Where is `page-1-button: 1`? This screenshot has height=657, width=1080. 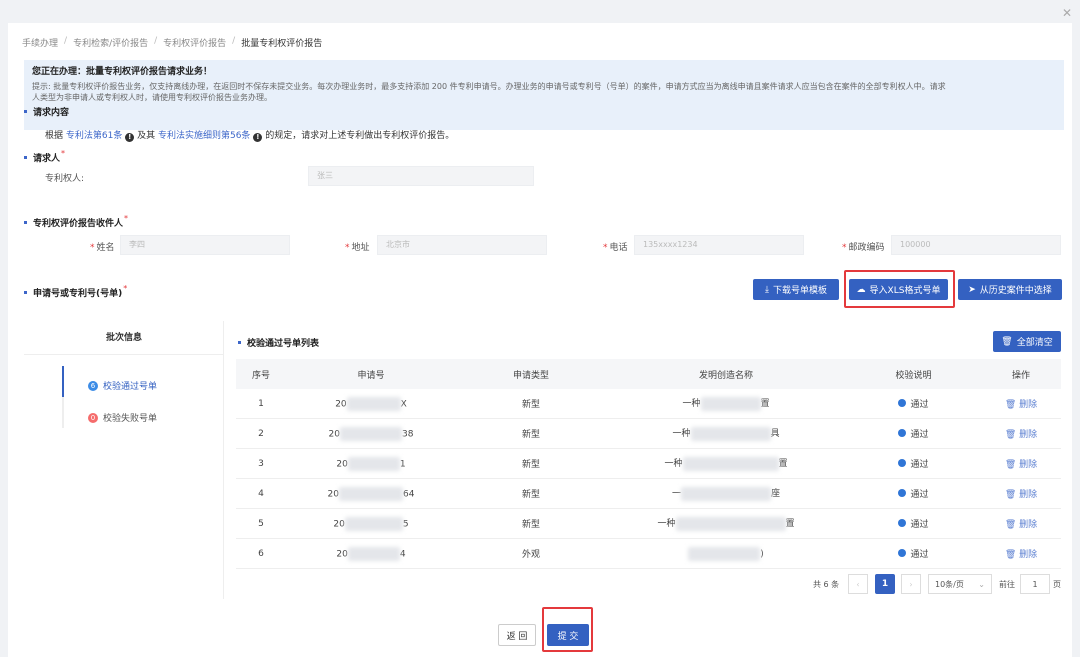
page-1-button: 1 is located at coordinates (885, 584).